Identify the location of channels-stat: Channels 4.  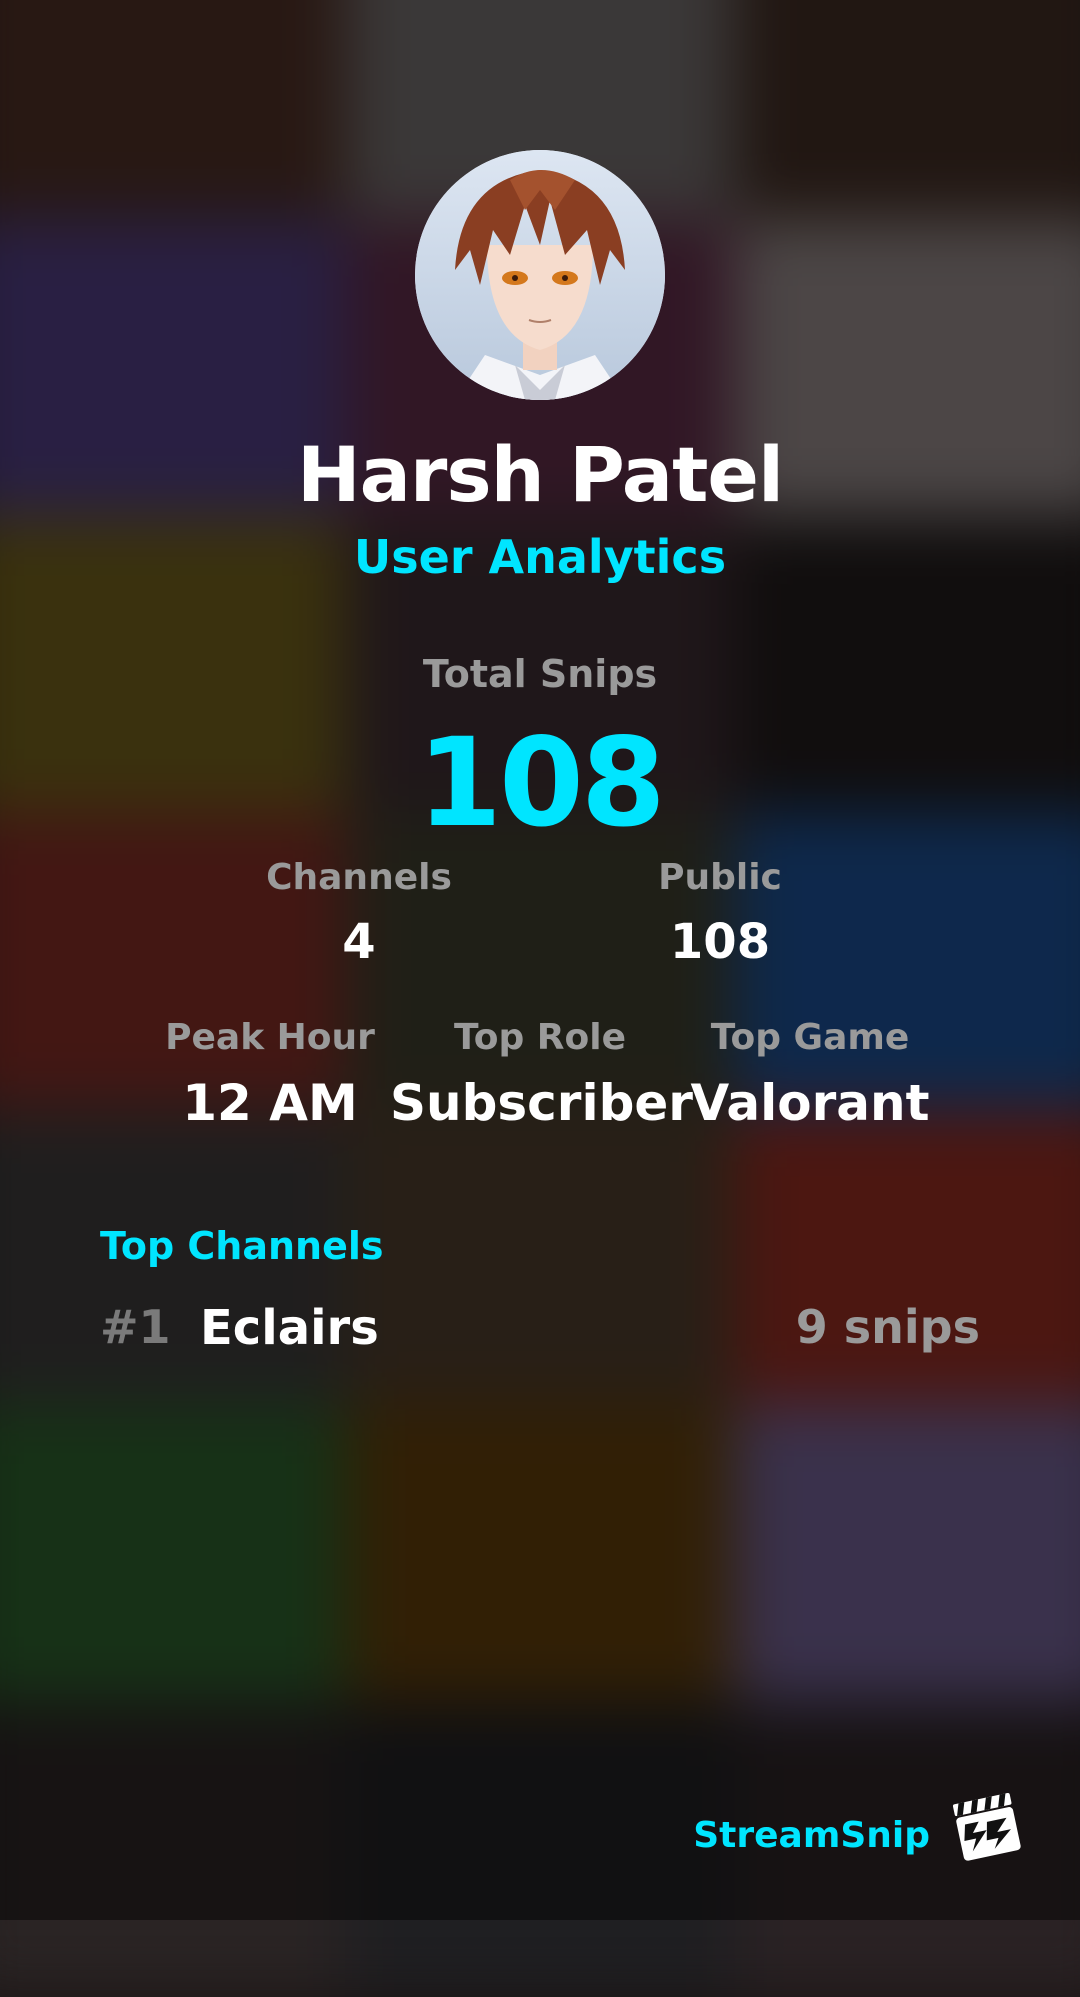
(359, 913).